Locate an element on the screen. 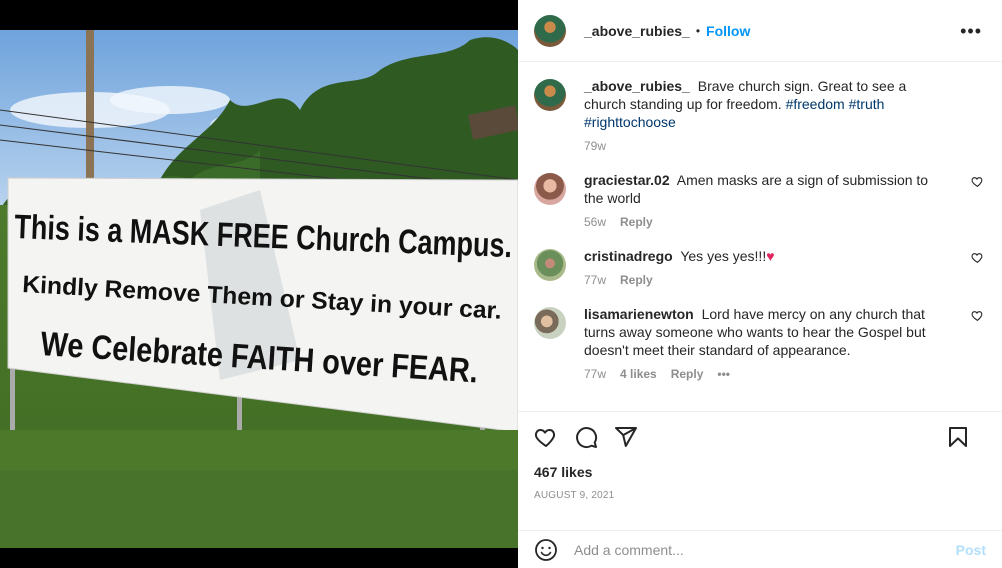 This screenshot has height=568, width=1002. comment-likes: 4 likes is located at coordinates (638, 374).